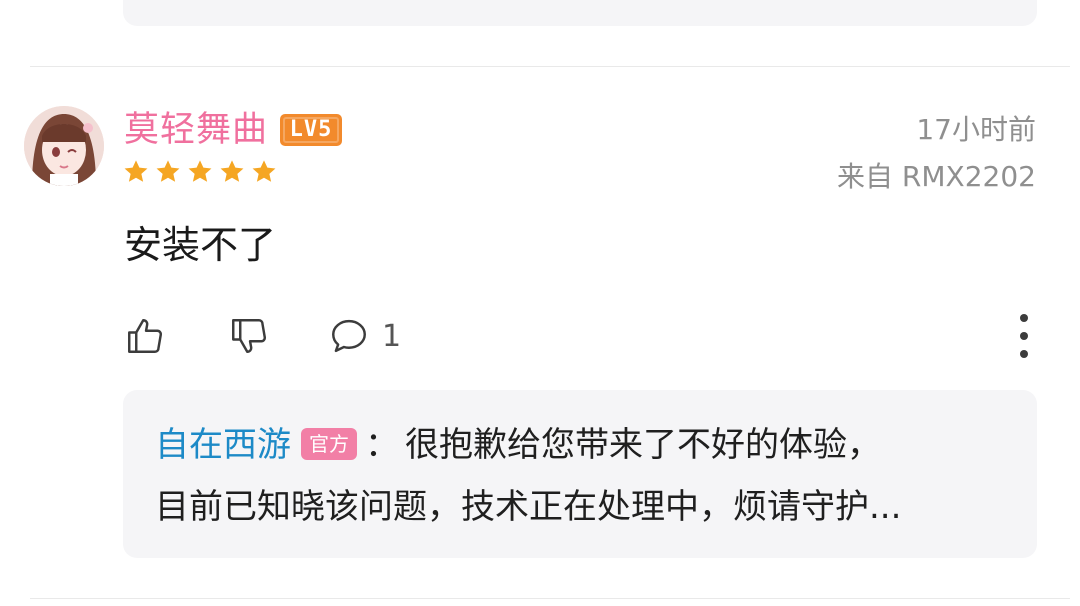  I want to click on thumbs-up-icon, so click(145, 336).